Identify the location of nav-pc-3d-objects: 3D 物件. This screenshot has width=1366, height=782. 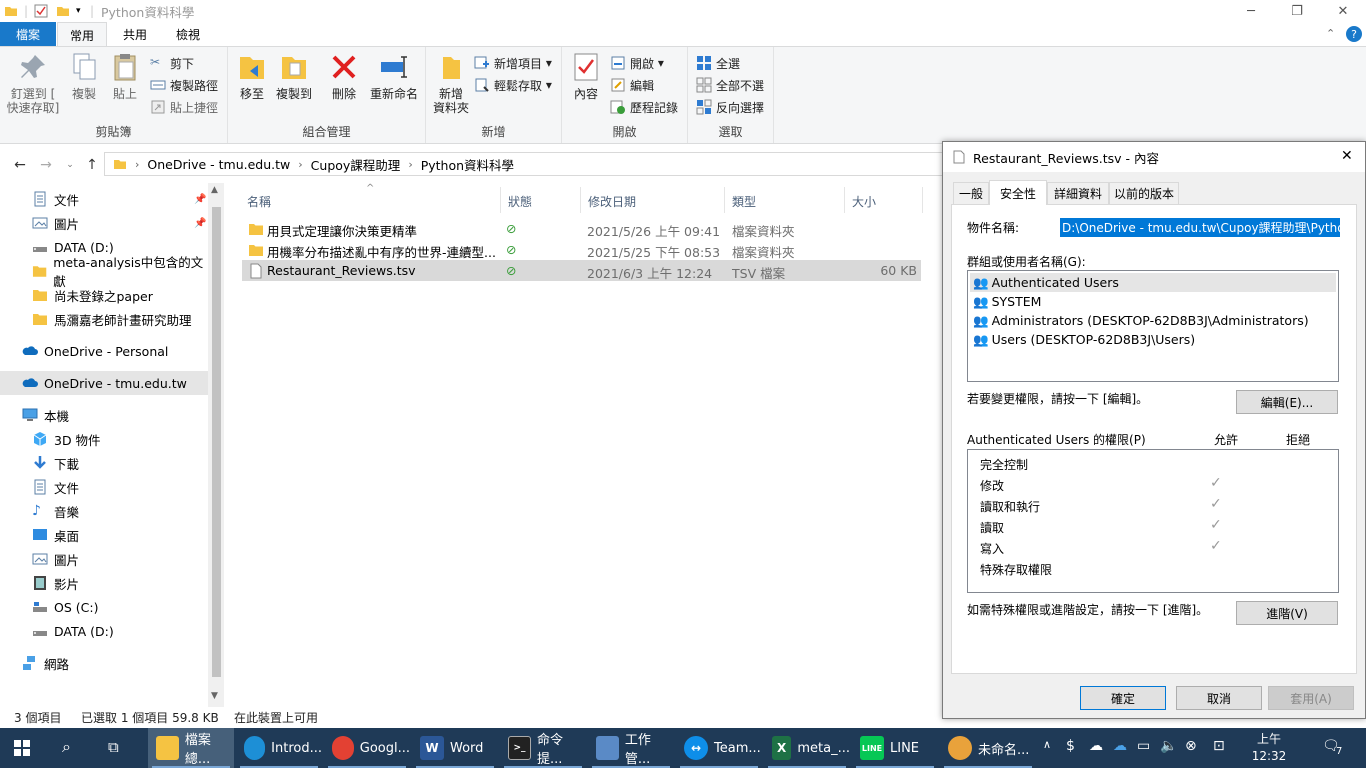
(104, 439).